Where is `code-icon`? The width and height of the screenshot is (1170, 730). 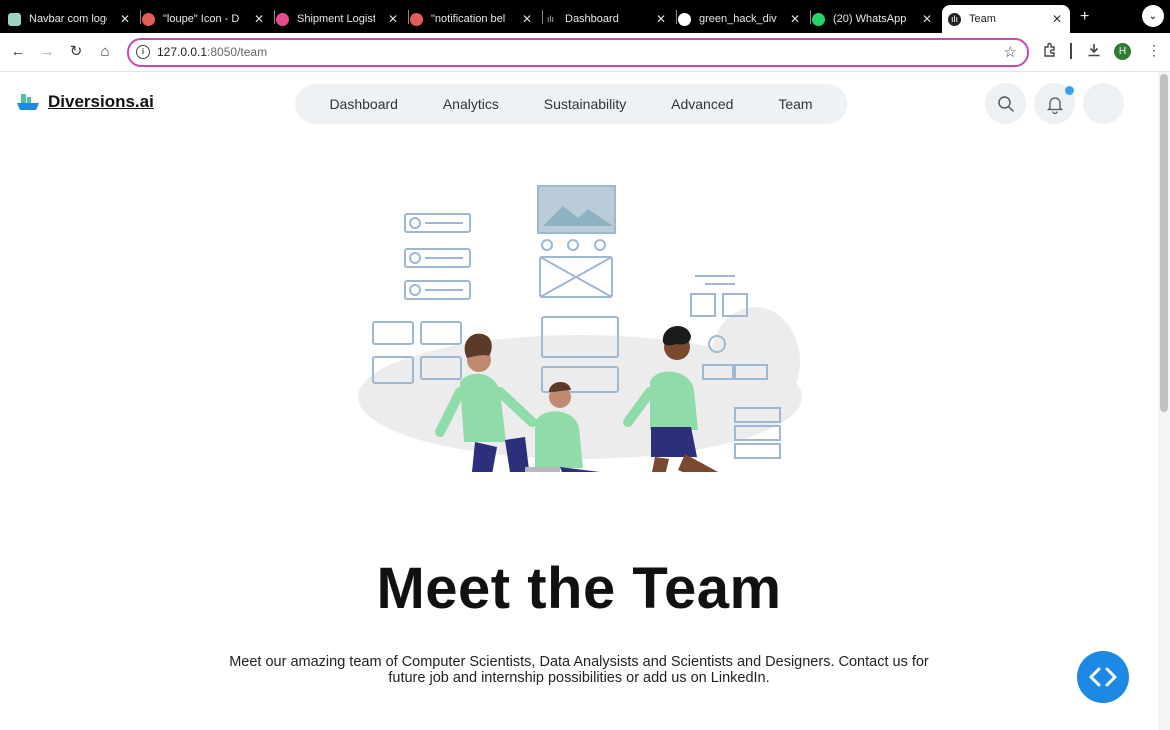 code-icon is located at coordinates (1103, 677).